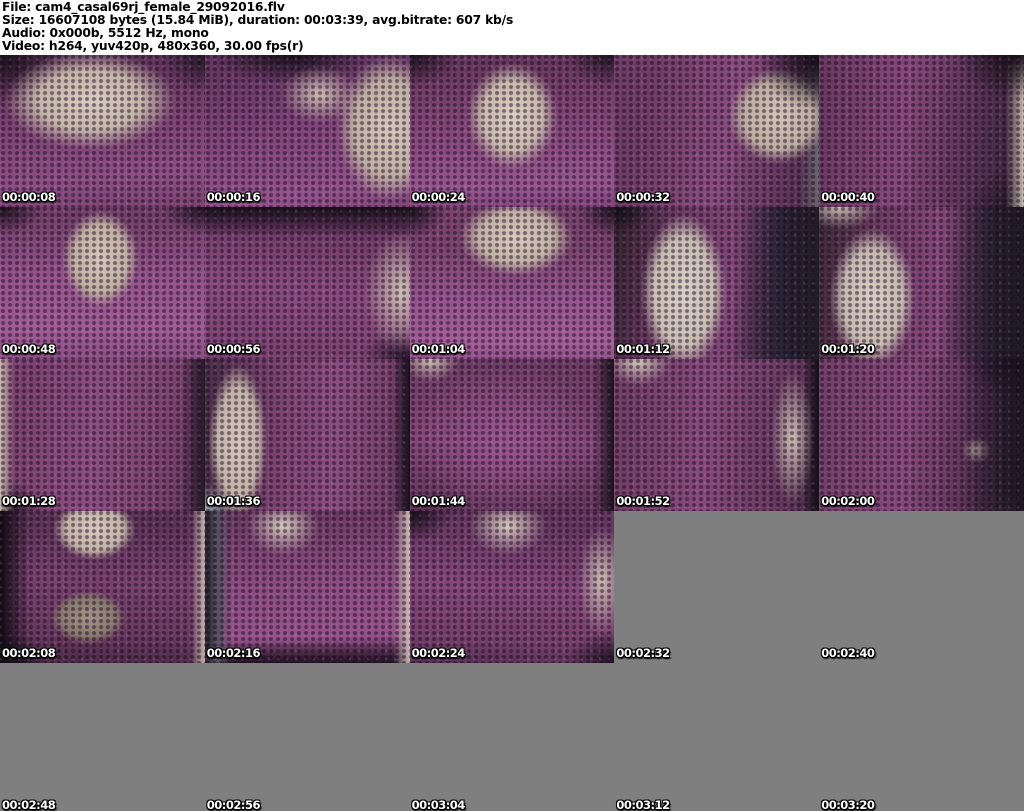  I want to click on thumbnail-cell: 00:02:08, so click(102, 587).